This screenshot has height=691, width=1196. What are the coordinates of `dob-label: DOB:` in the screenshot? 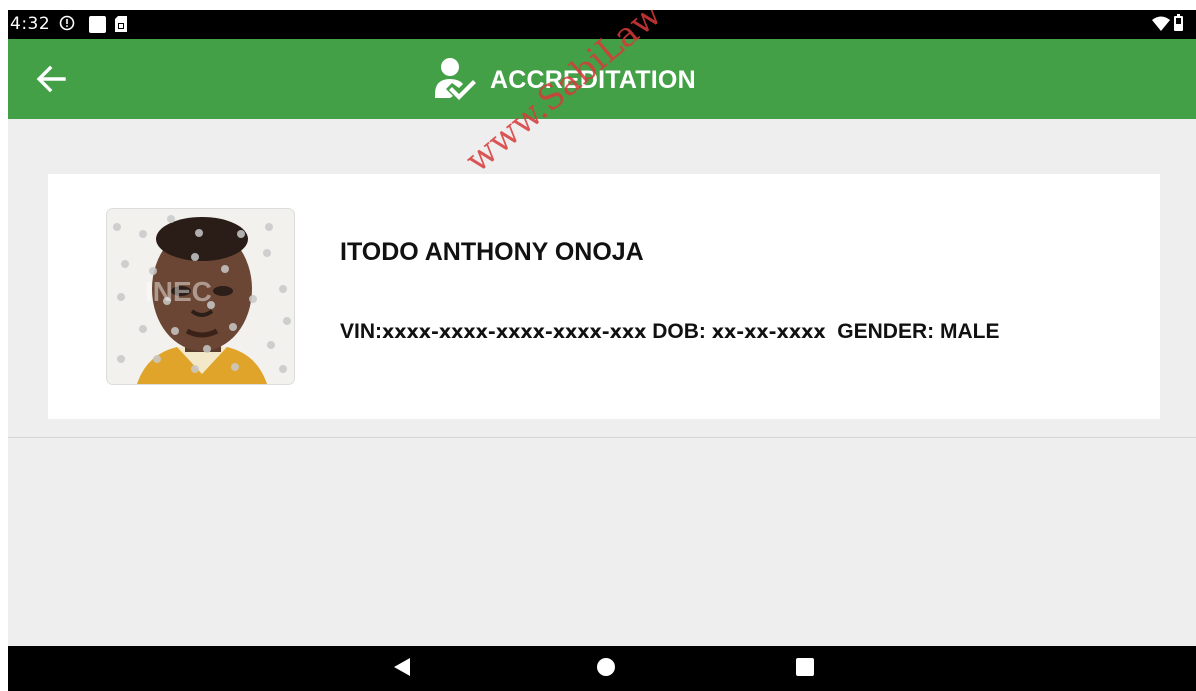 It's located at (679, 331).